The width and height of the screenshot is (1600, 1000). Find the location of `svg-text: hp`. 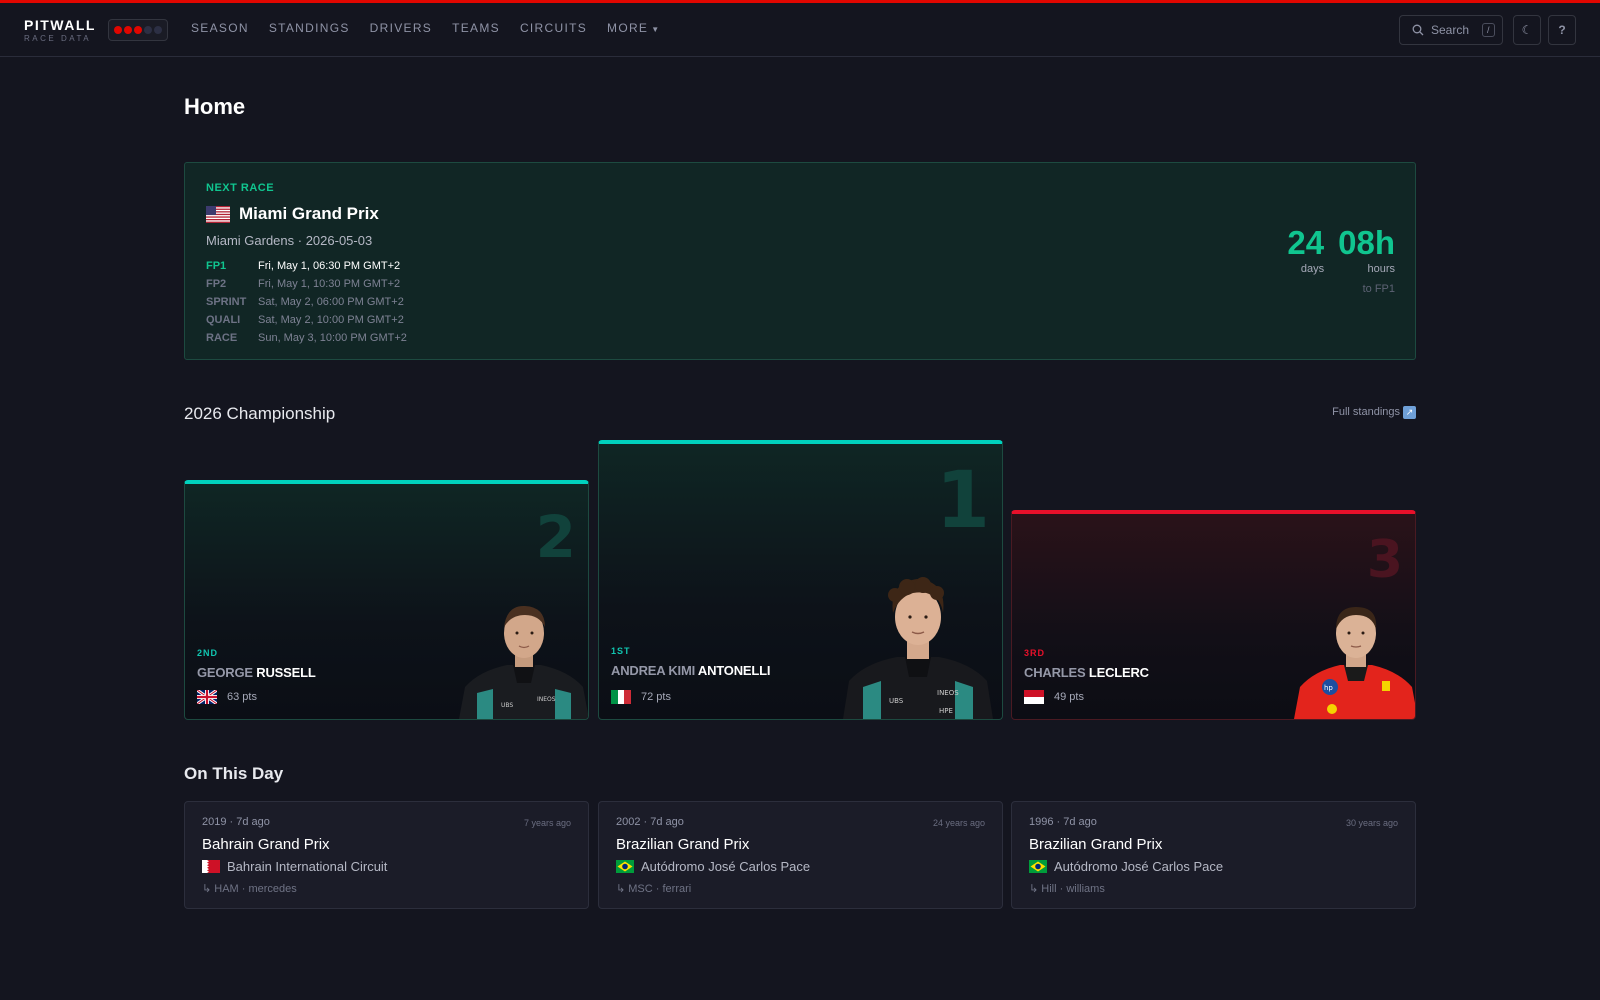

svg-text: hp is located at coordinates (1328, 688).